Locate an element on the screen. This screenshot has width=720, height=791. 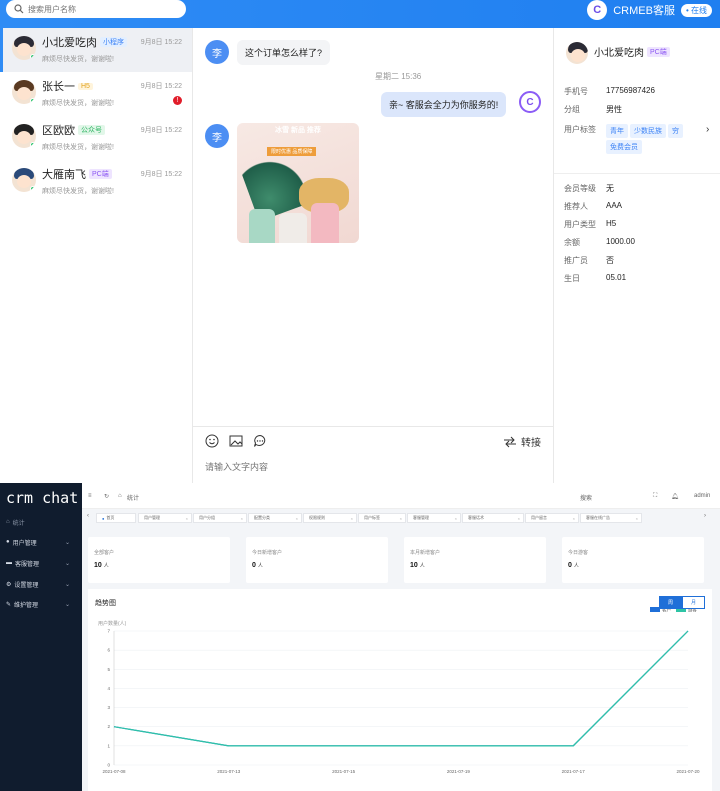
chevron-left-icon: ‹ is located at coordinates (88, 516).